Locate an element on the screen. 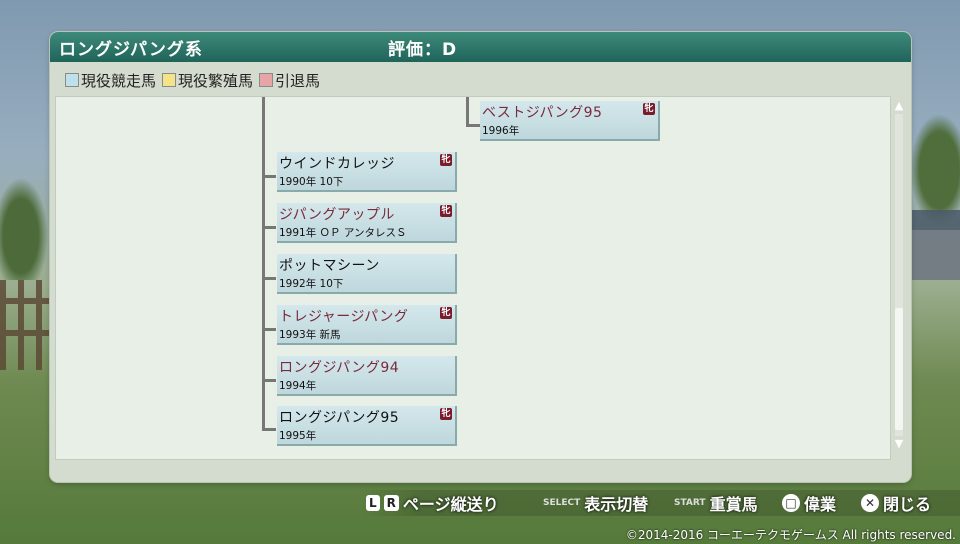 The width and height of the screenshot is (960, 544). legend-label: 引退馬 is located at coordinates (298, 80).